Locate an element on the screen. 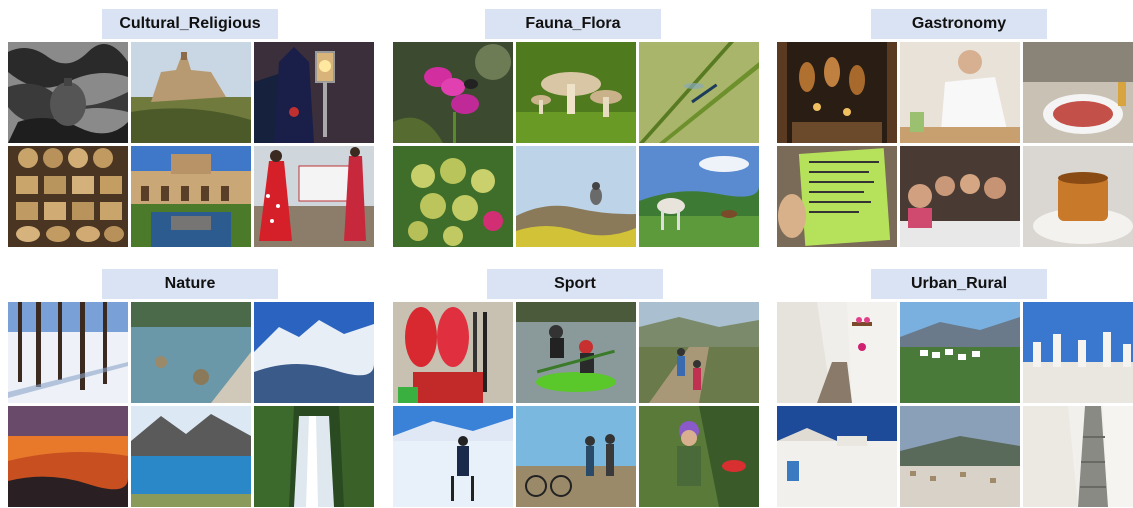 This screenshot has width=1133, height=508. photo-bird-rock is located at coordinates (576, 196).